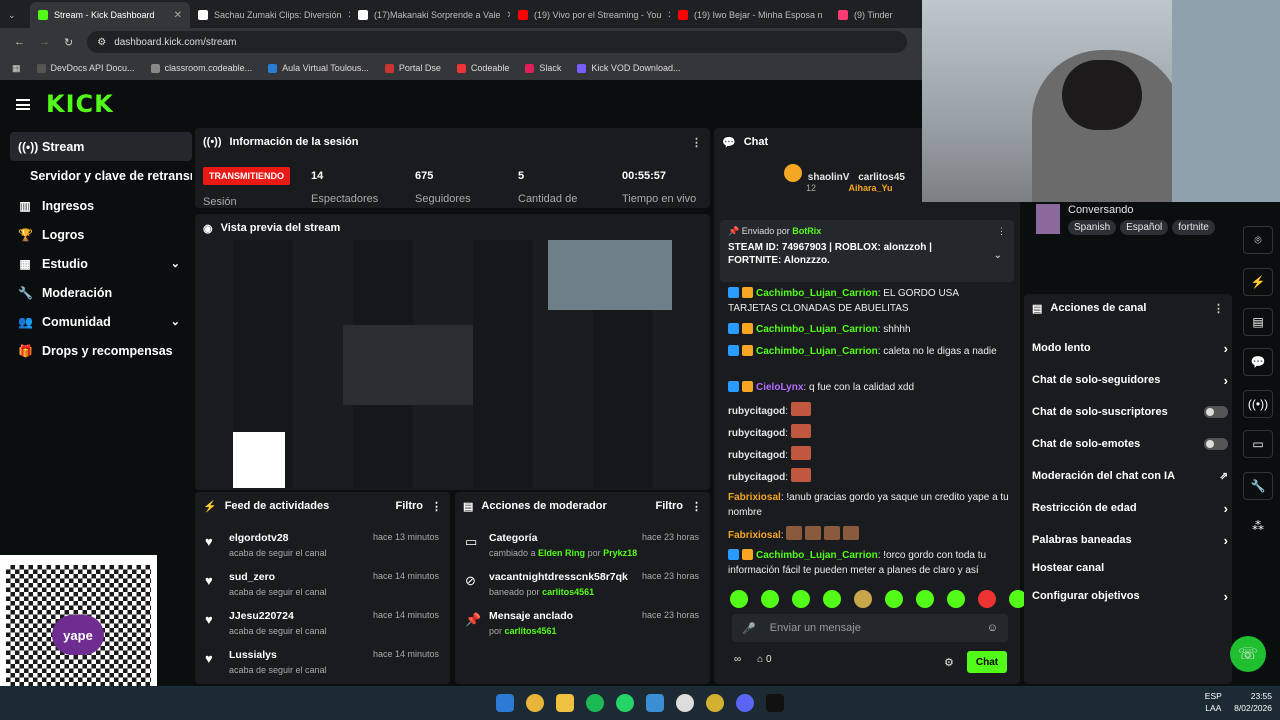 The height and width of the screenshot is (720, 1280). What do you see at coordinates (1258, 282) in the screenshot?
I see `bolt-icon: ⚡` at bounding box center [1258, 282].